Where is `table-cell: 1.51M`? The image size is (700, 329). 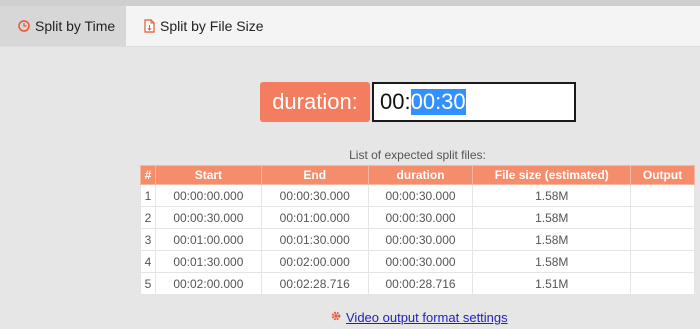
table-cell: 1.51M is located at coordinates (552, 283).